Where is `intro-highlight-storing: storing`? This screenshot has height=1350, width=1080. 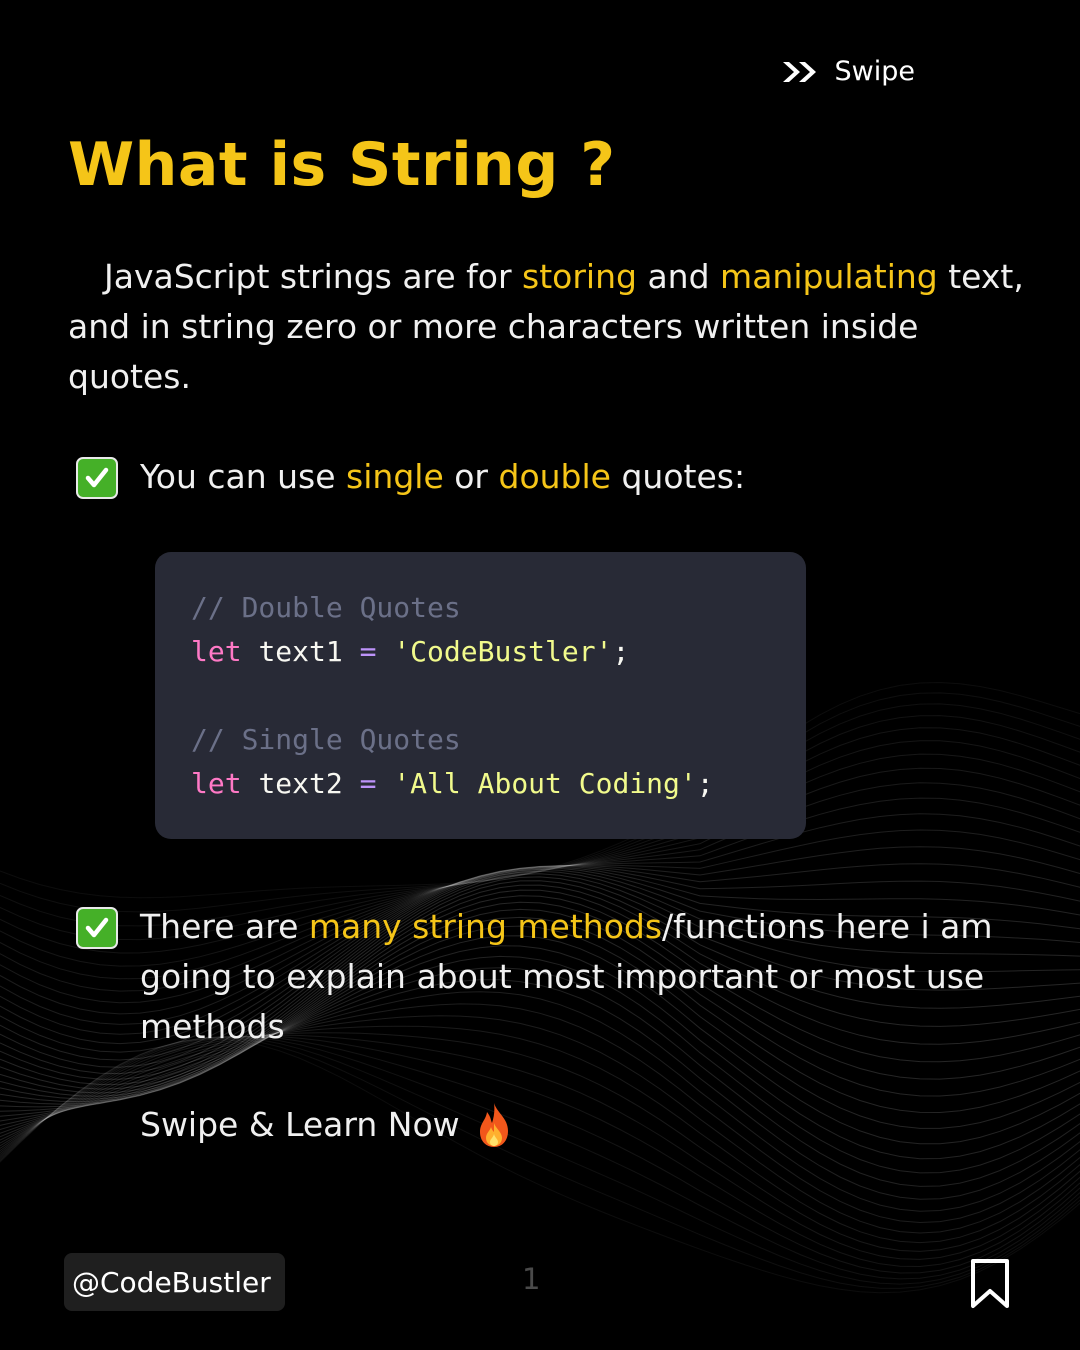 intro-highlight-storing: storing is located at coordinates (579, 276).